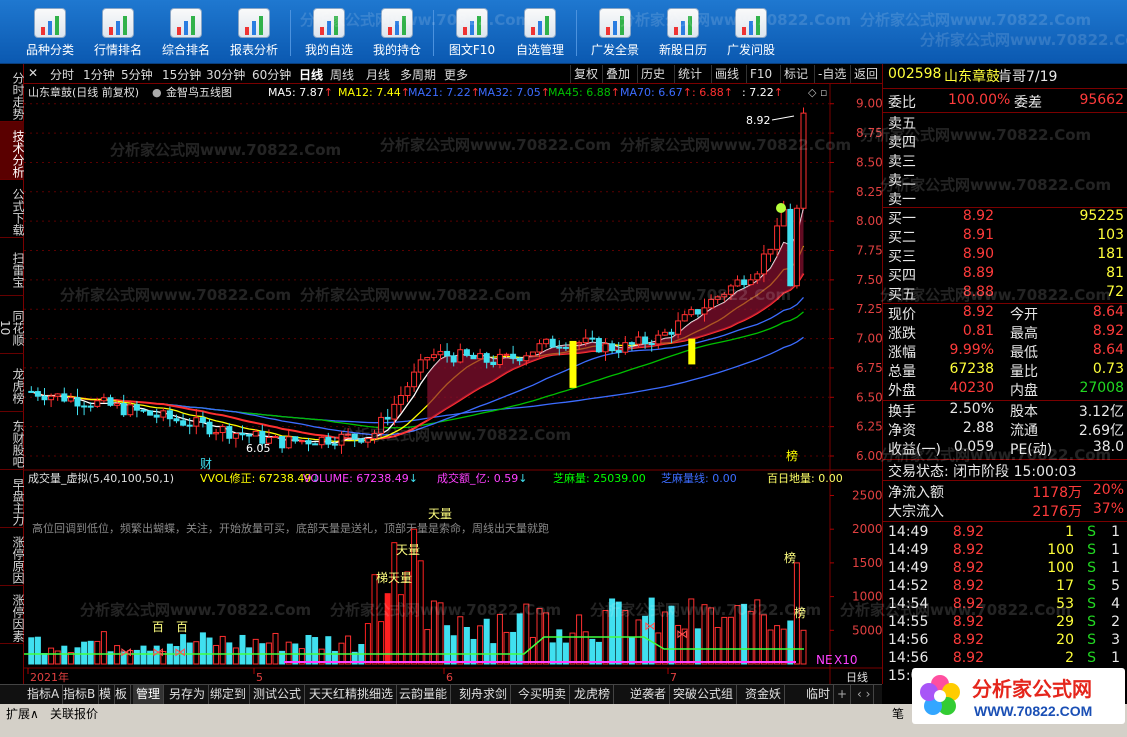 This screenshot has width=1127, height=737. What do you see at coordinates (456, 74) in the screenshot?
I see `period-tab: 更多` at bounding box center [456, 74].